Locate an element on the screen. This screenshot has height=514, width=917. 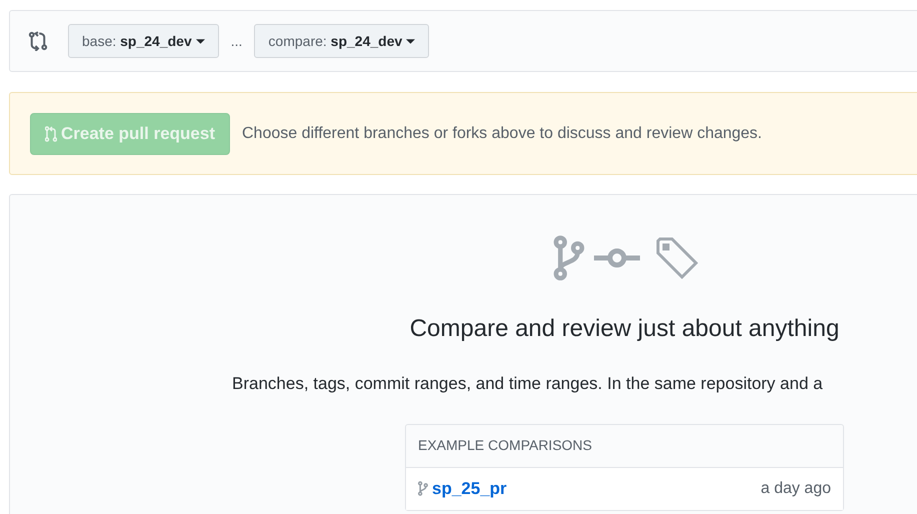
tag-icon is located at coordinates (677, 258).